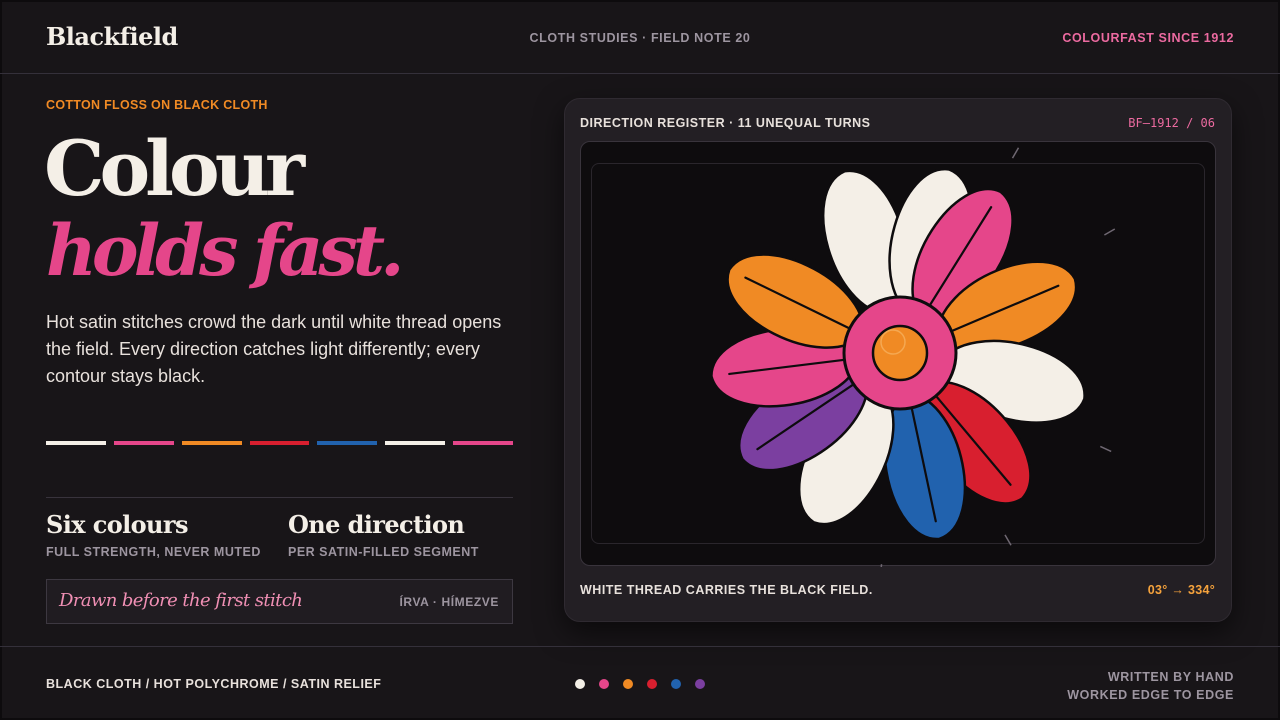  I want to click on colour-swatch-row, so click(280, 443).